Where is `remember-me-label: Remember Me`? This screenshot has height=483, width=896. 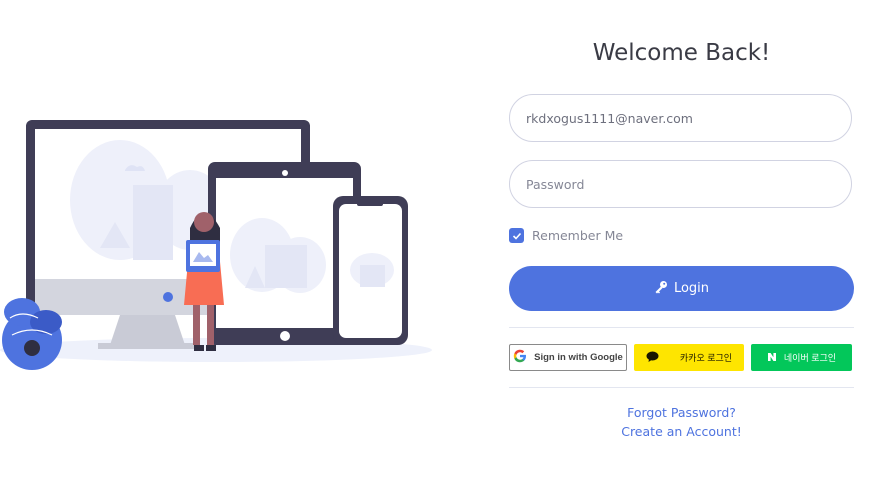 remember-me-label: Remember Me is located at coordinates (578, 235).